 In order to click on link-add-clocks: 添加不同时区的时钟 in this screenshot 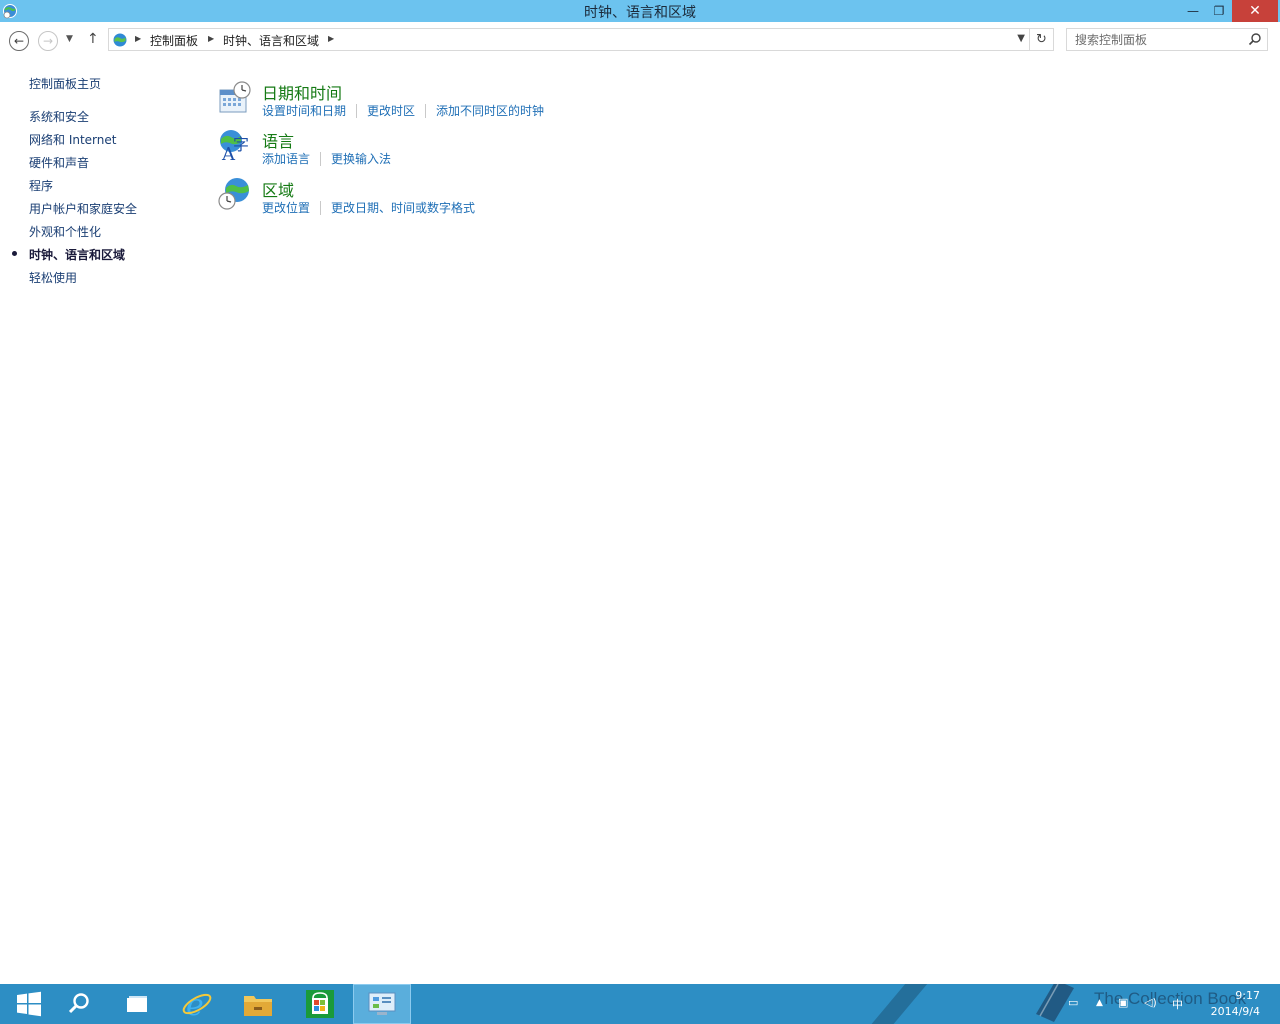, I will do `click(490, 111)`.